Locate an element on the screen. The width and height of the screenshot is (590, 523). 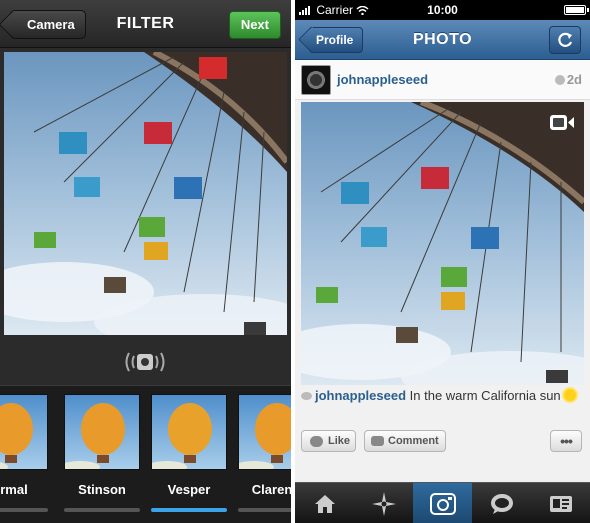
post-age-label: 2d is located at coordinates (574, 79).